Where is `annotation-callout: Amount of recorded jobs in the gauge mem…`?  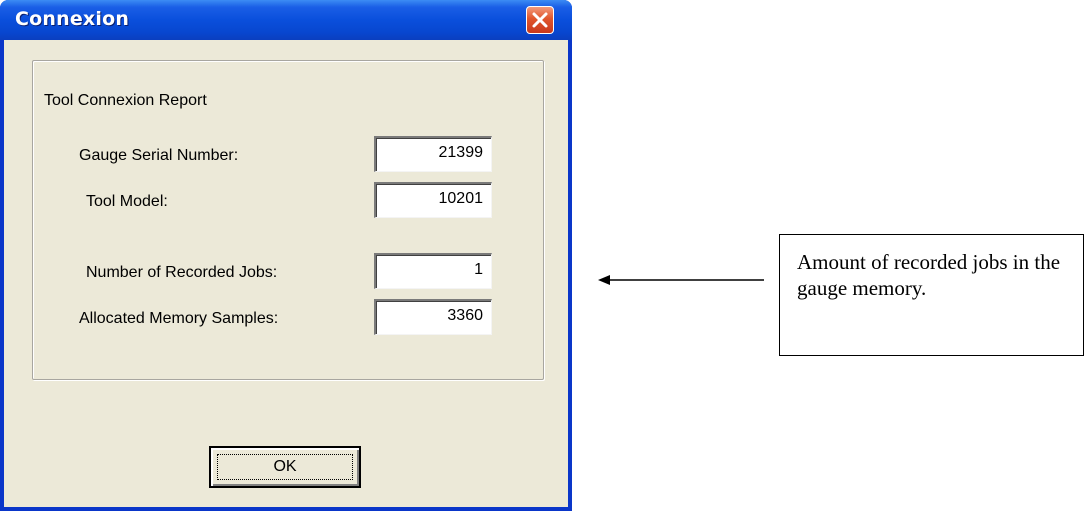 annotation-callout: Amount of recorded jobs in the gauge mem… is located at coordinates (931, 295).